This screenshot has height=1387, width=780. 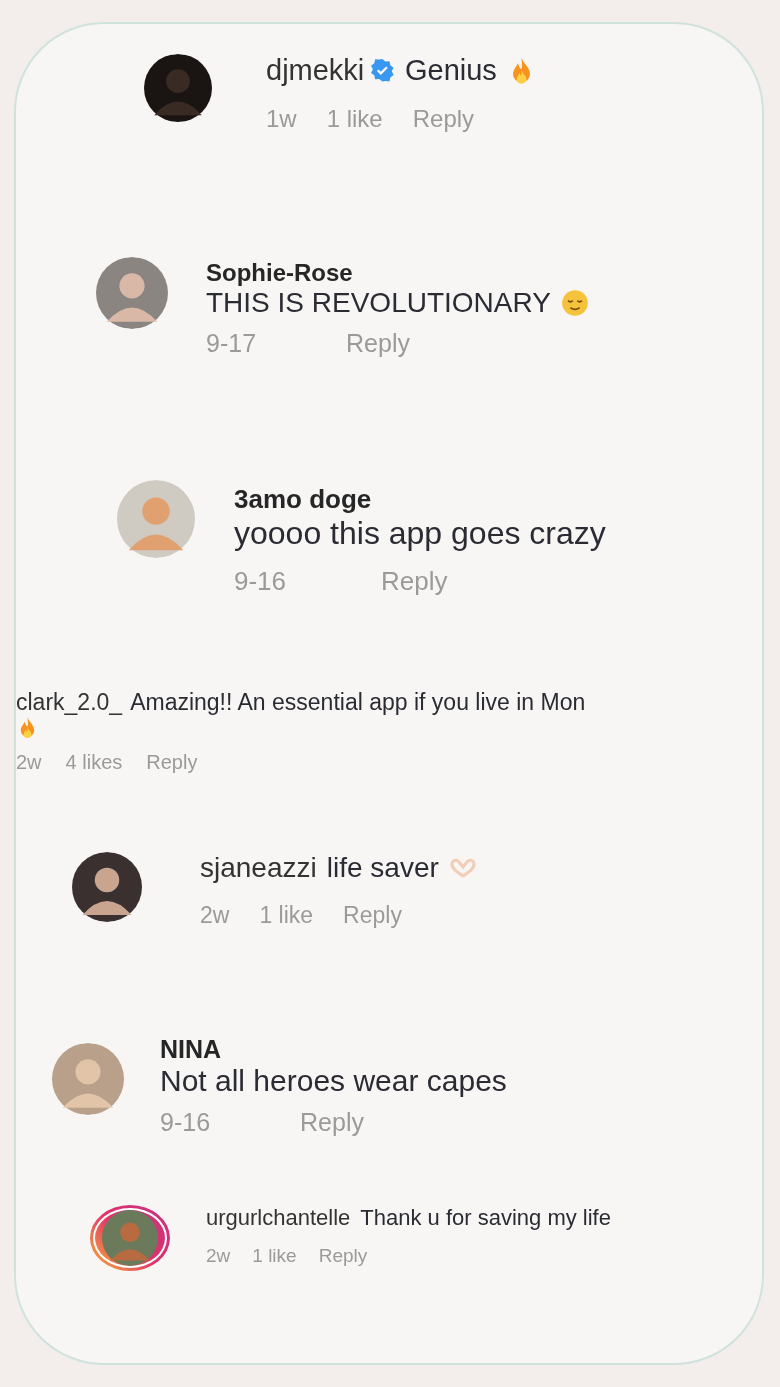 I want to click on comment-text: Thank u for saving my life, so click(x=485, y=1218).